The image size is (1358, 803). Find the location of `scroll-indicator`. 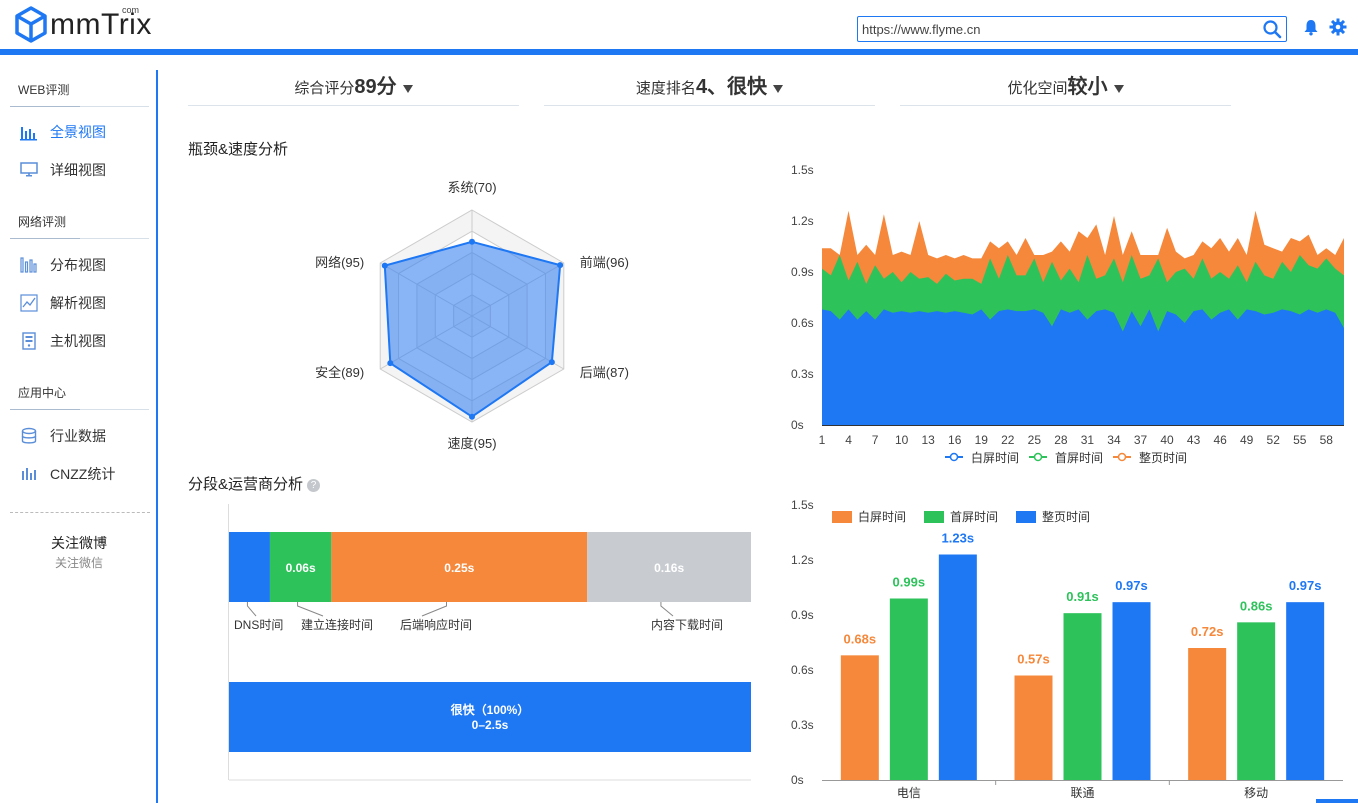

scroll-indicator is located at coordinates (1337, 801).